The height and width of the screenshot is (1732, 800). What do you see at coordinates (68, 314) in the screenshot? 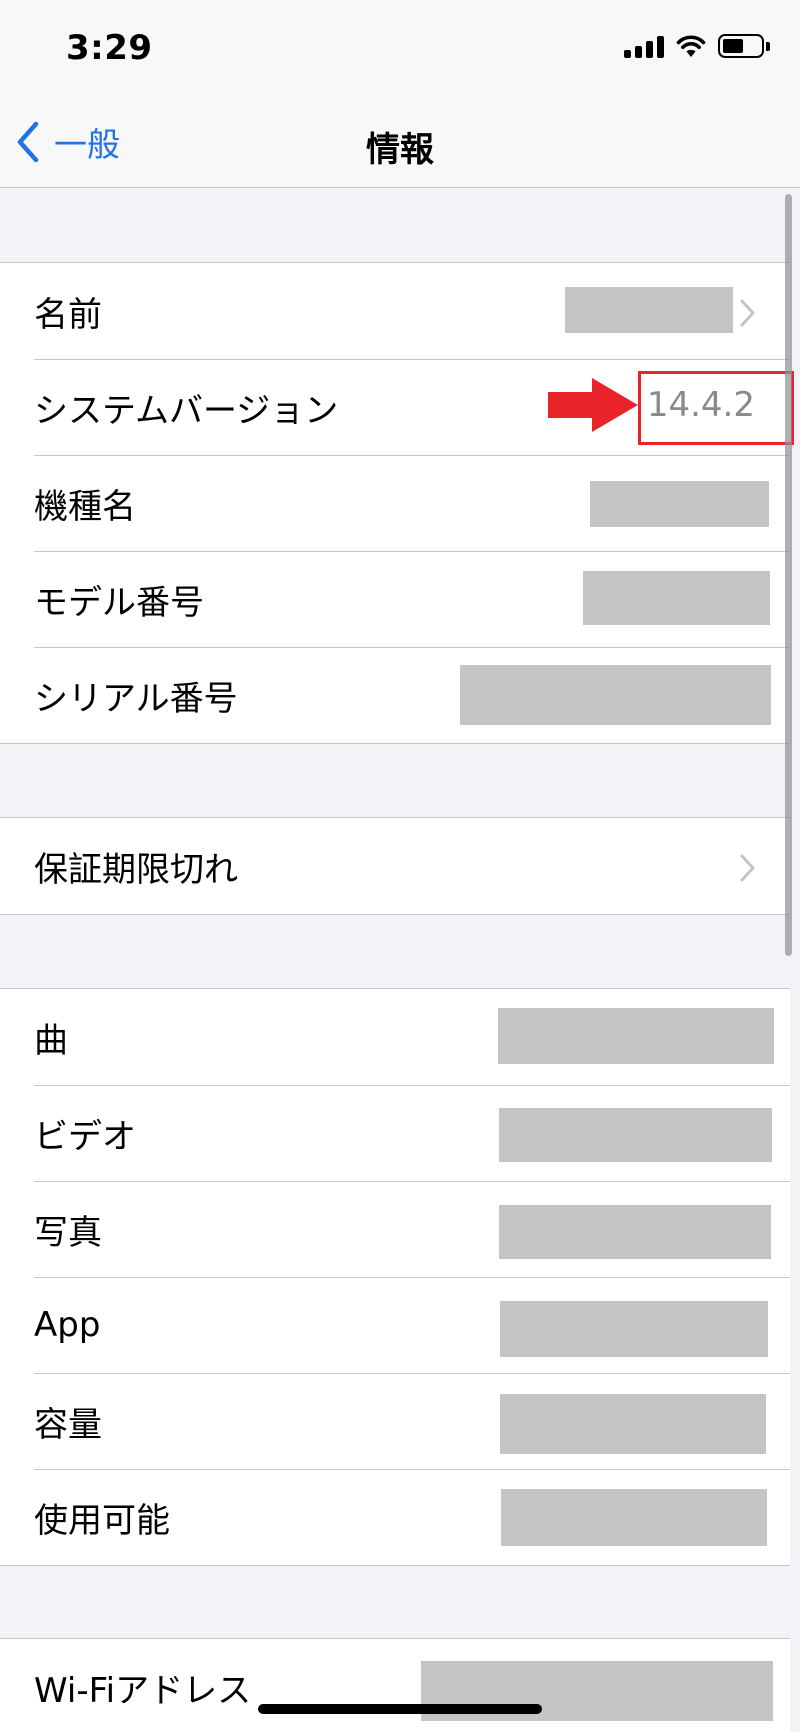
I see `row-label: 名前` at bounding box center [68, 314].